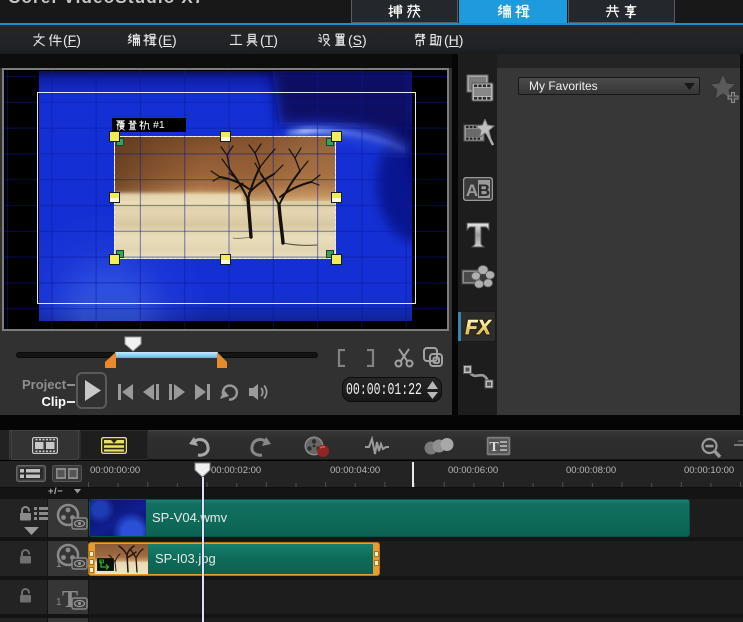 The image size is (743, 622). I want to click on svg-text: T, so click(494, 447).